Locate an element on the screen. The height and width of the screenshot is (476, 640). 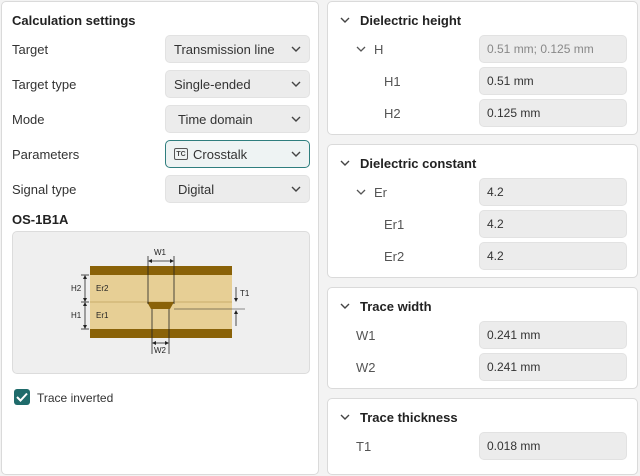
mode-select: Time domain is located at coordinates (237, 119).